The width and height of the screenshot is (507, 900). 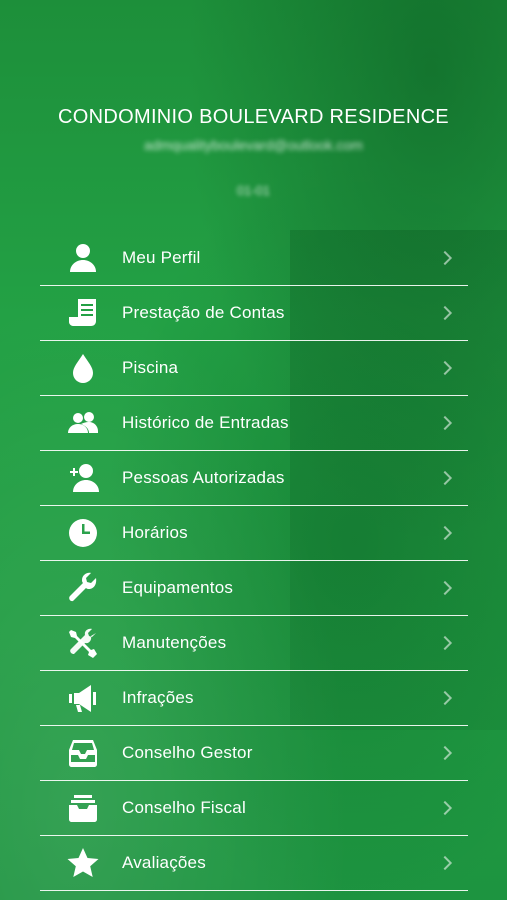 What do you see at coordinates (83, 258) in the screenshot?
I see `user-icon` at bounding box center [83, 258].